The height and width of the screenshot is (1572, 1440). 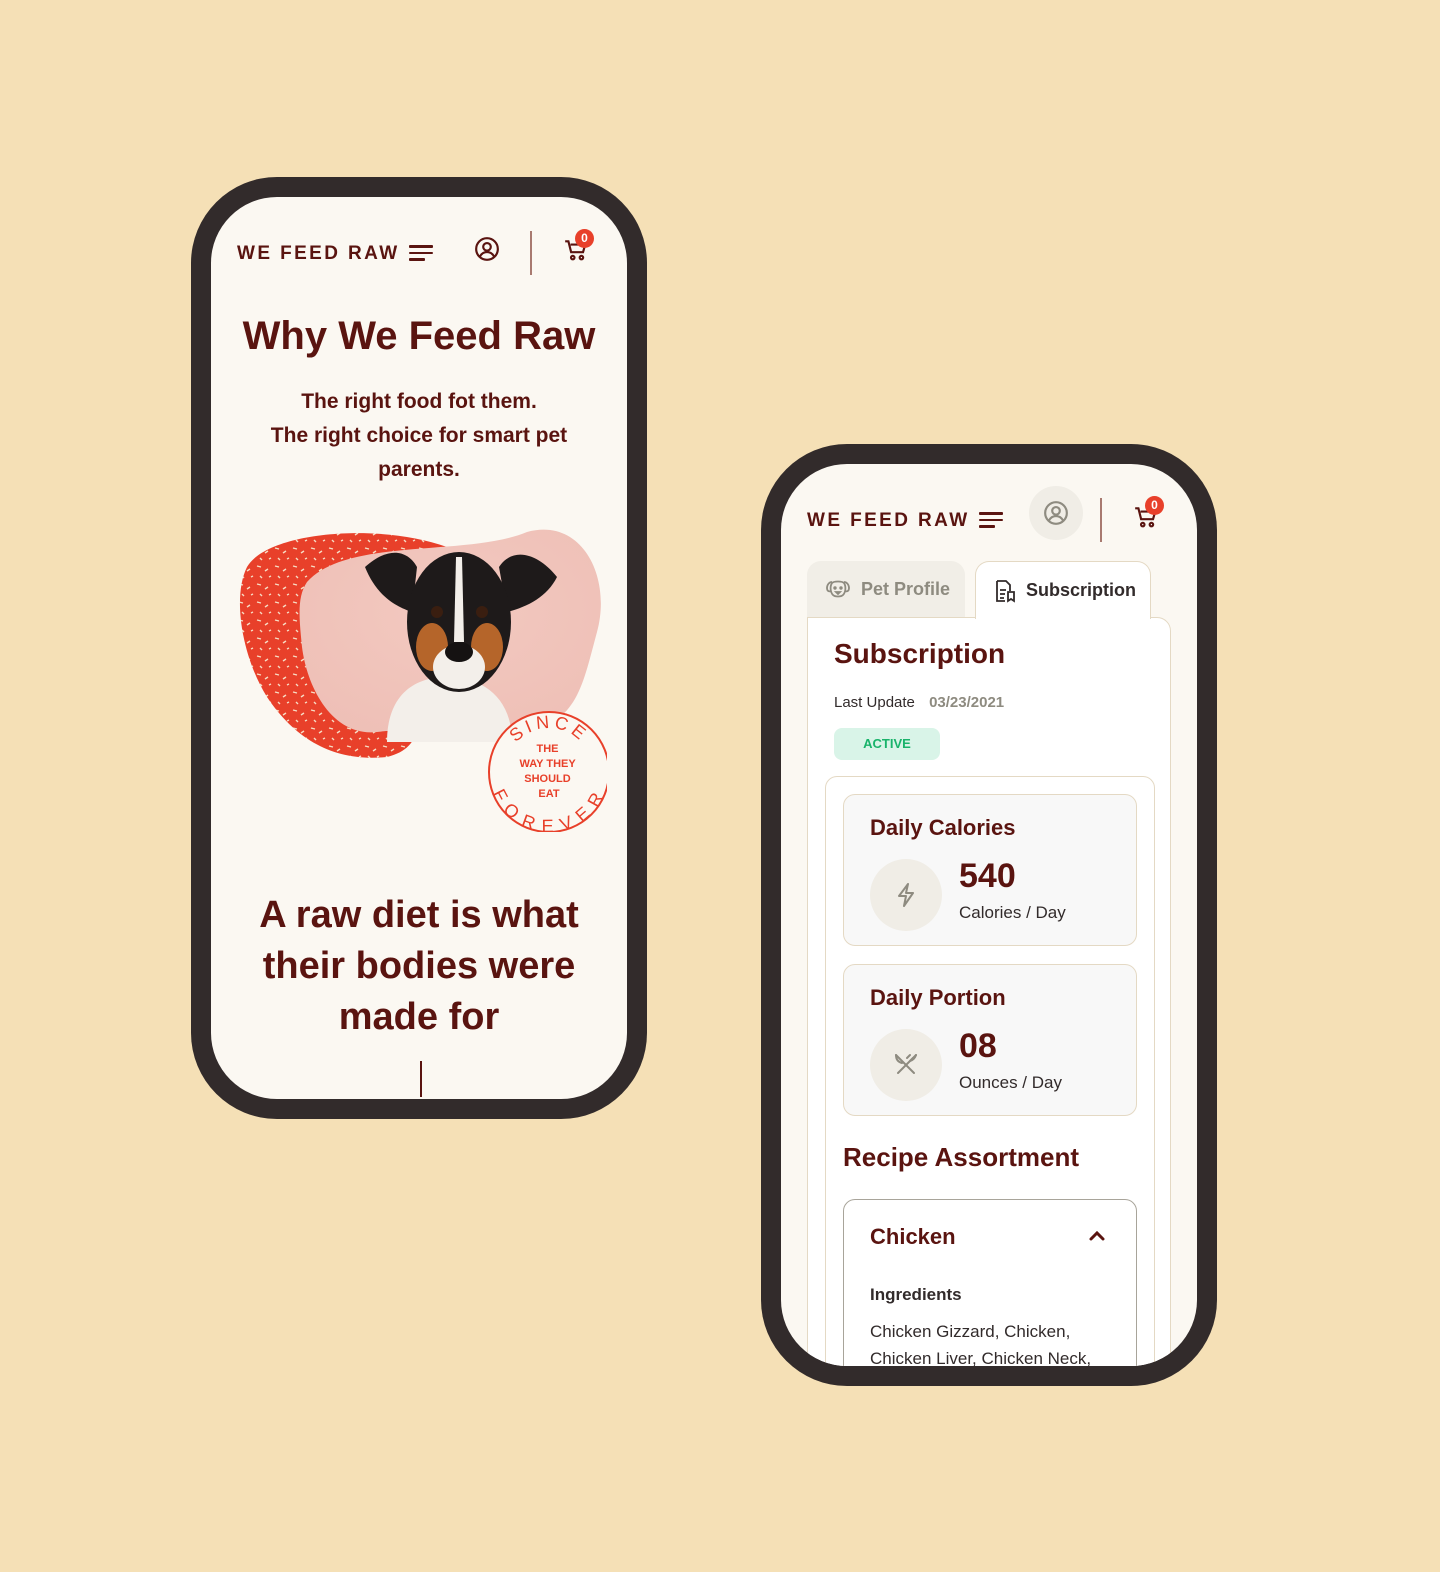 I want to click on profile-tabs: Pet Profile Subscription, so click(x=989, y=590).